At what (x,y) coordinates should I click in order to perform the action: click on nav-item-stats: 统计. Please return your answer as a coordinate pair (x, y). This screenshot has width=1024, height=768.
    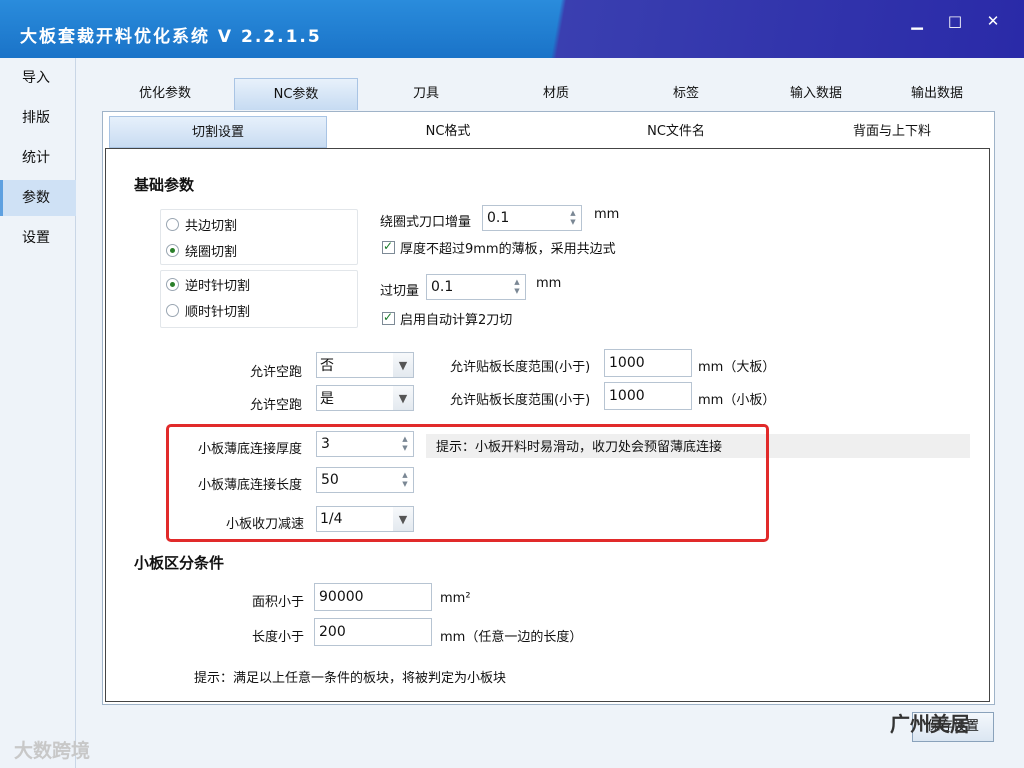
    Looking at the image, I should click on (38, 158).